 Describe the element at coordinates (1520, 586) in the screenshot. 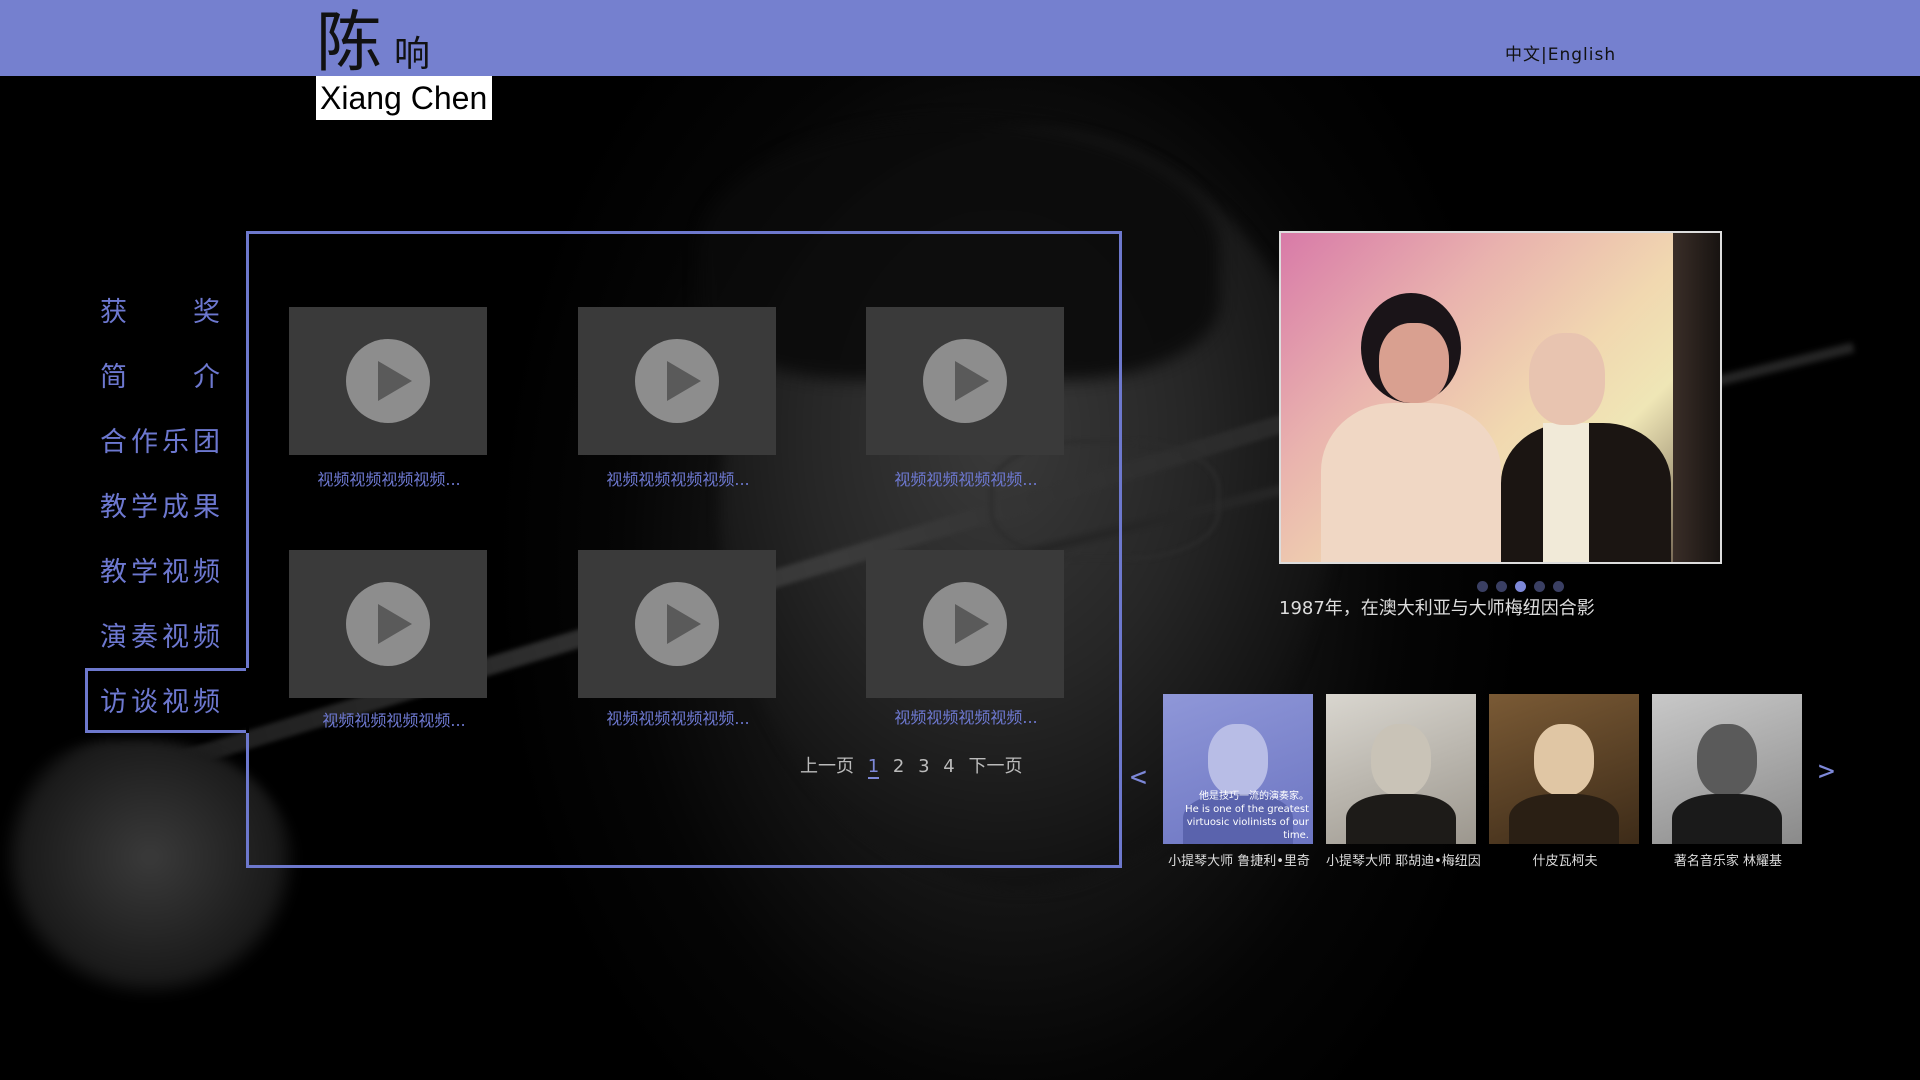

I see `slider-dot-active` at that location.